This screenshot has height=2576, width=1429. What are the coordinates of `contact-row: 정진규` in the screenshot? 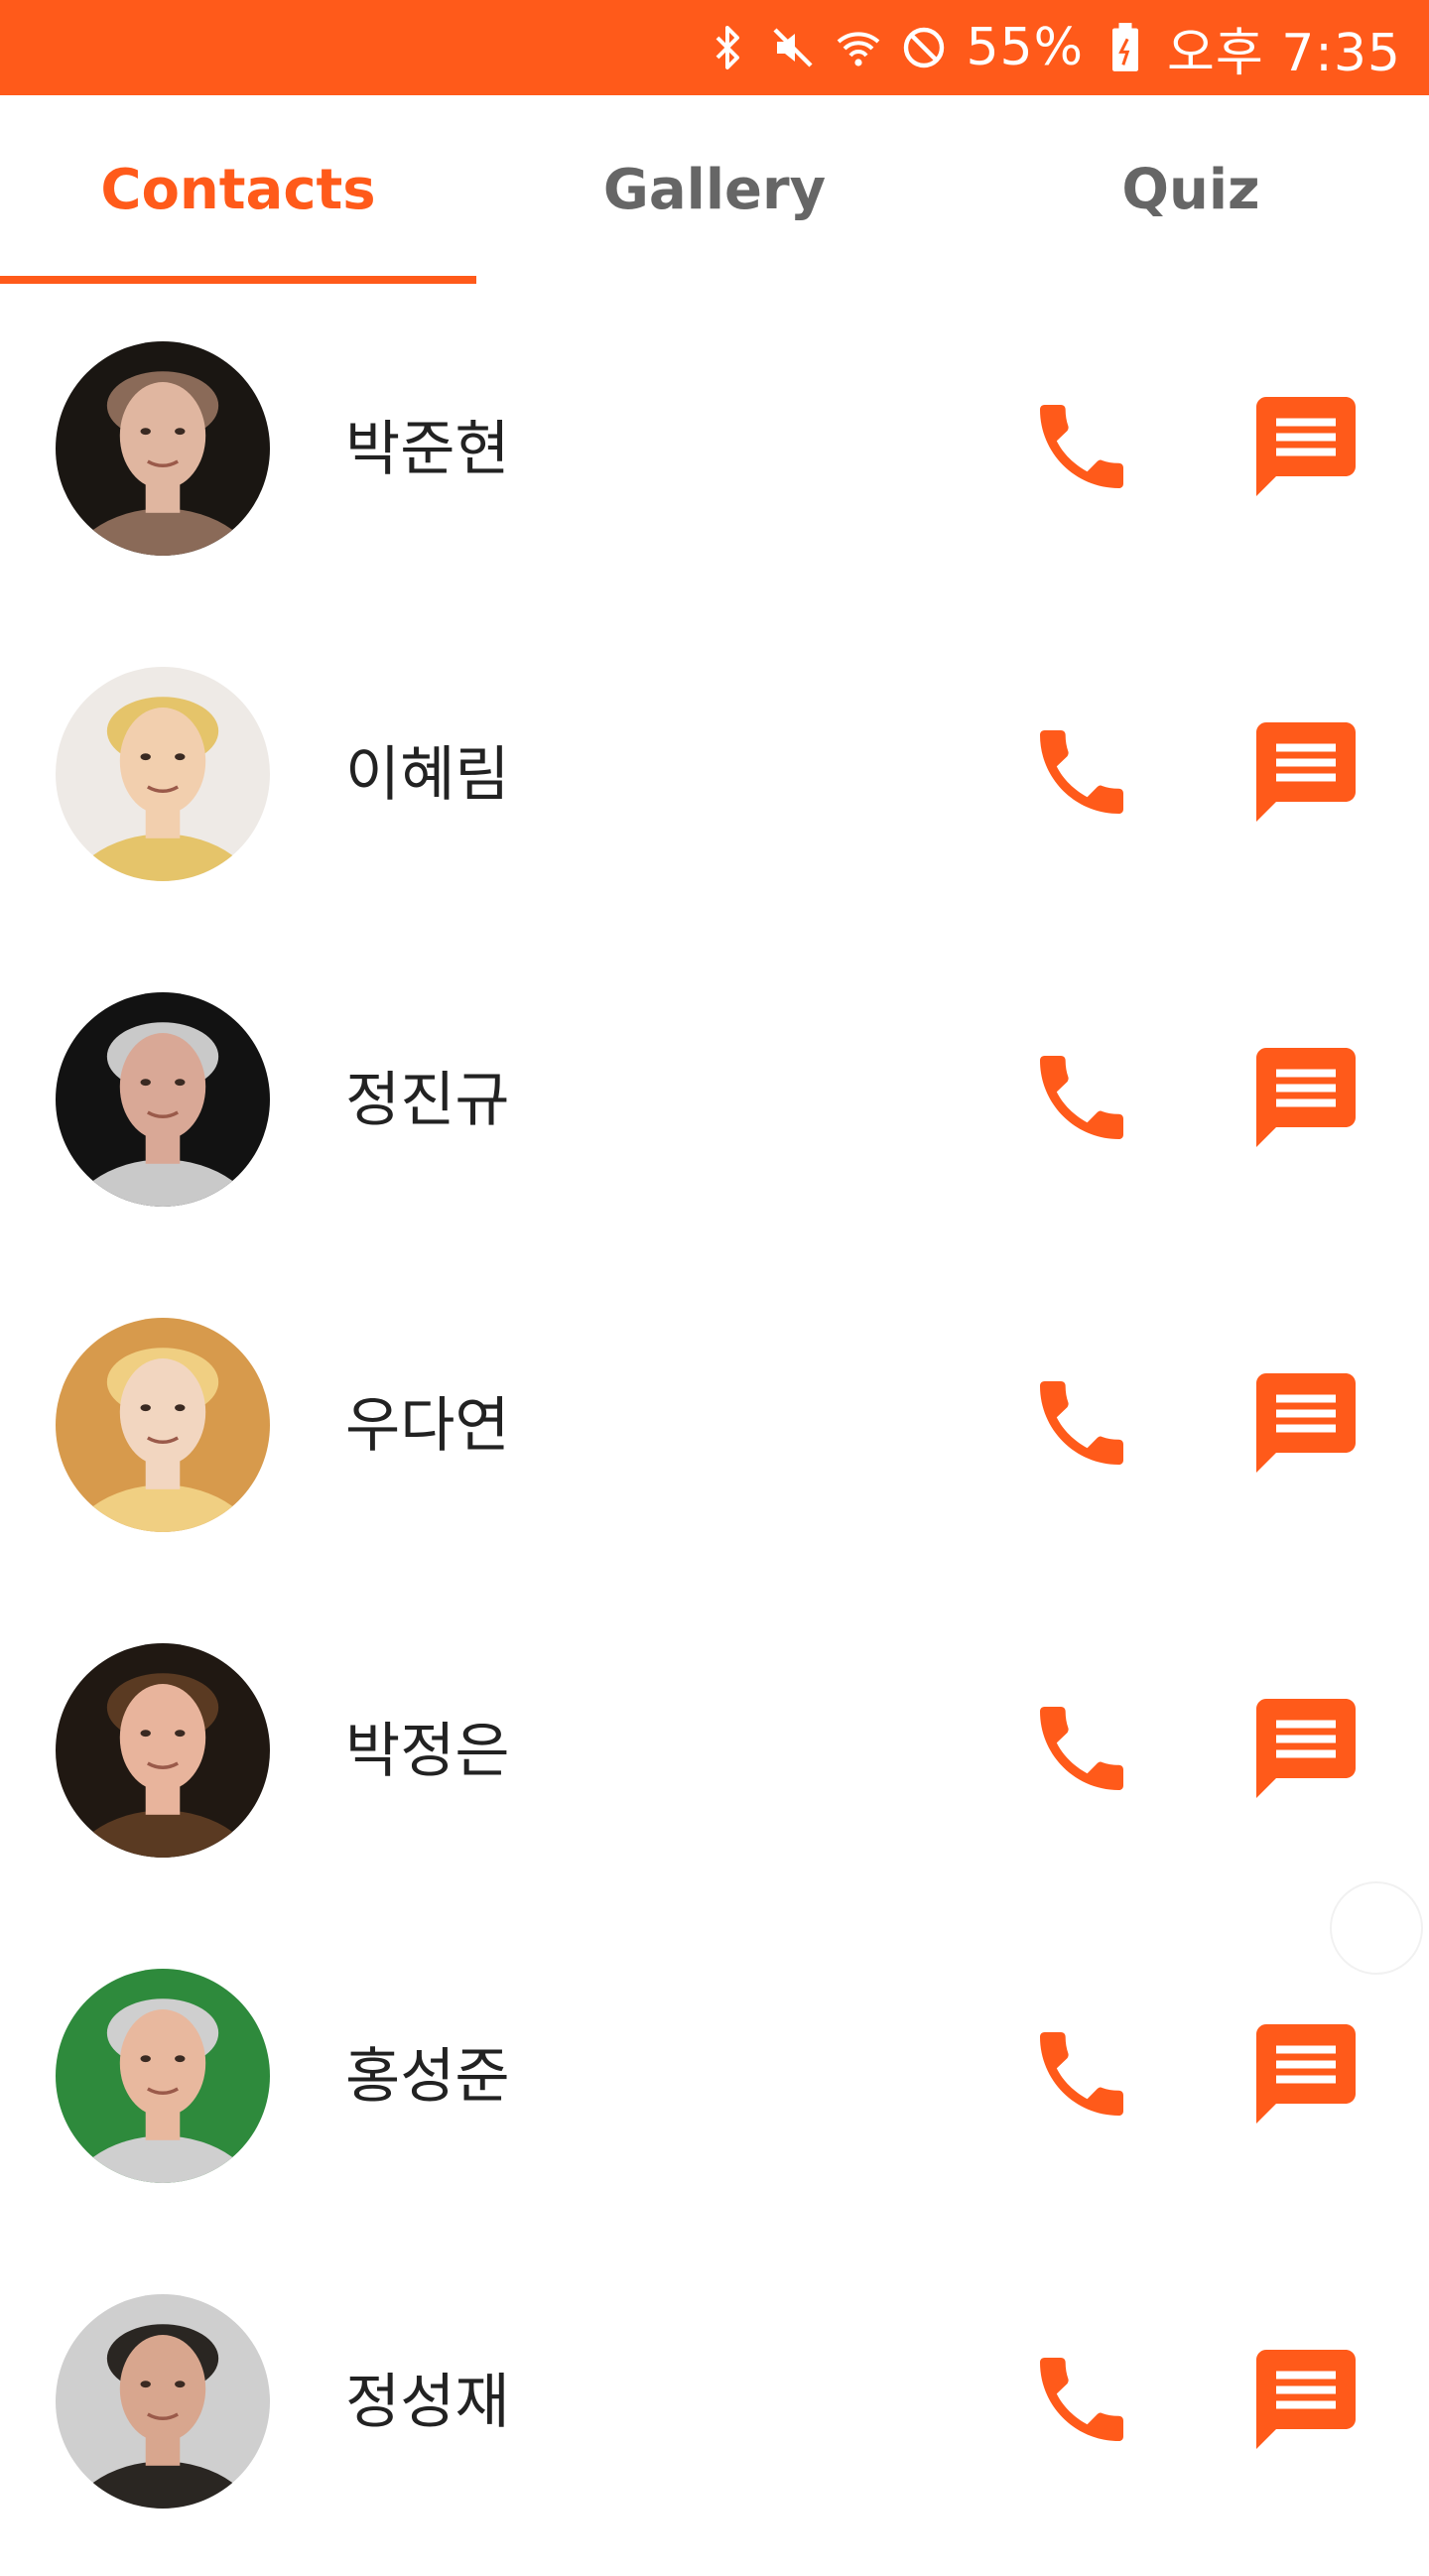 It's located at (714, 1112).